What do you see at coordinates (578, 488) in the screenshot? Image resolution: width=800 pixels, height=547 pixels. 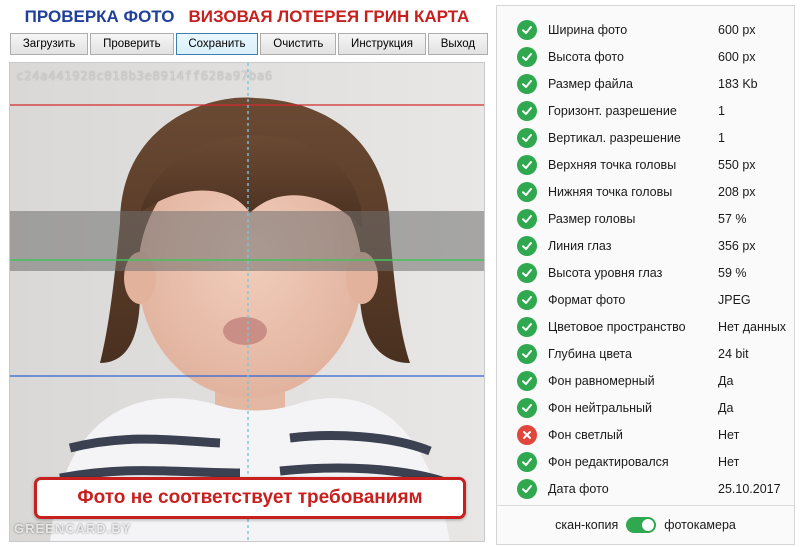 I see `check-label: Дата фото` at bounding box center [578, 488].